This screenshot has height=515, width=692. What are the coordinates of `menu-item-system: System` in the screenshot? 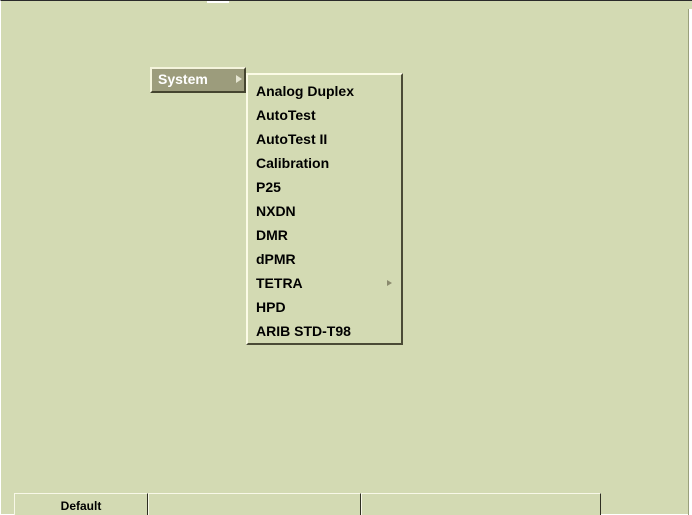 It's located at (198, 80).